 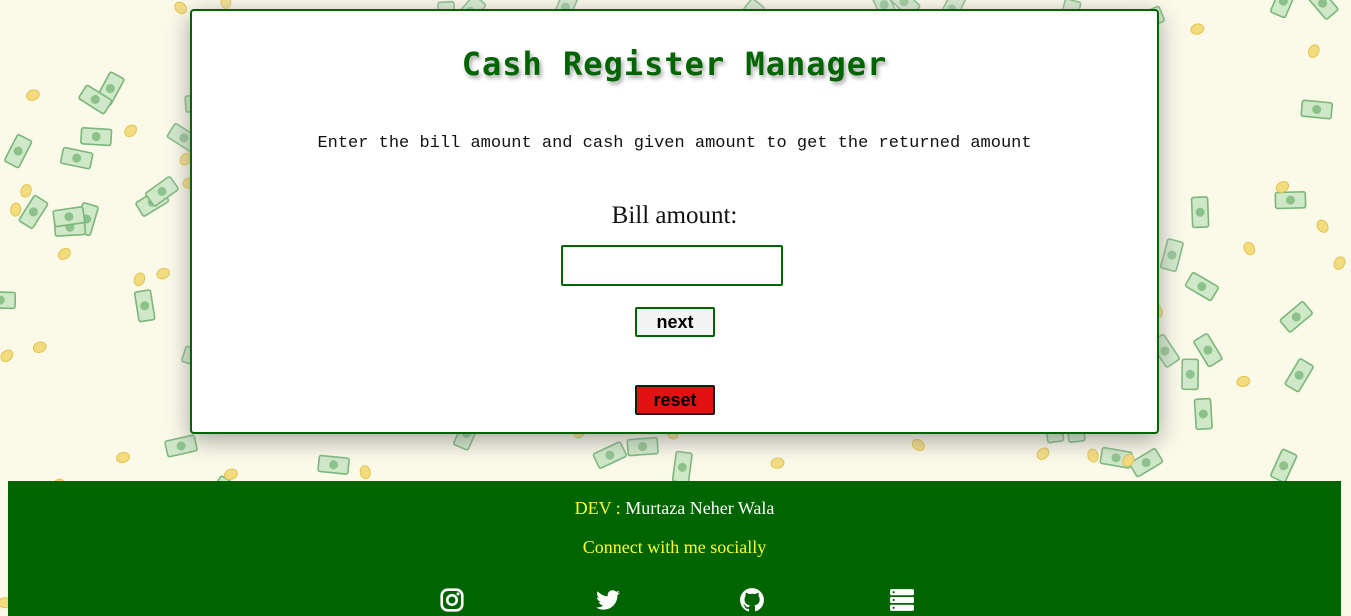 What do you see at coordinates (452, 600) in the screenshot?
I see `instagram-icon` at bounding box center [452, 600].